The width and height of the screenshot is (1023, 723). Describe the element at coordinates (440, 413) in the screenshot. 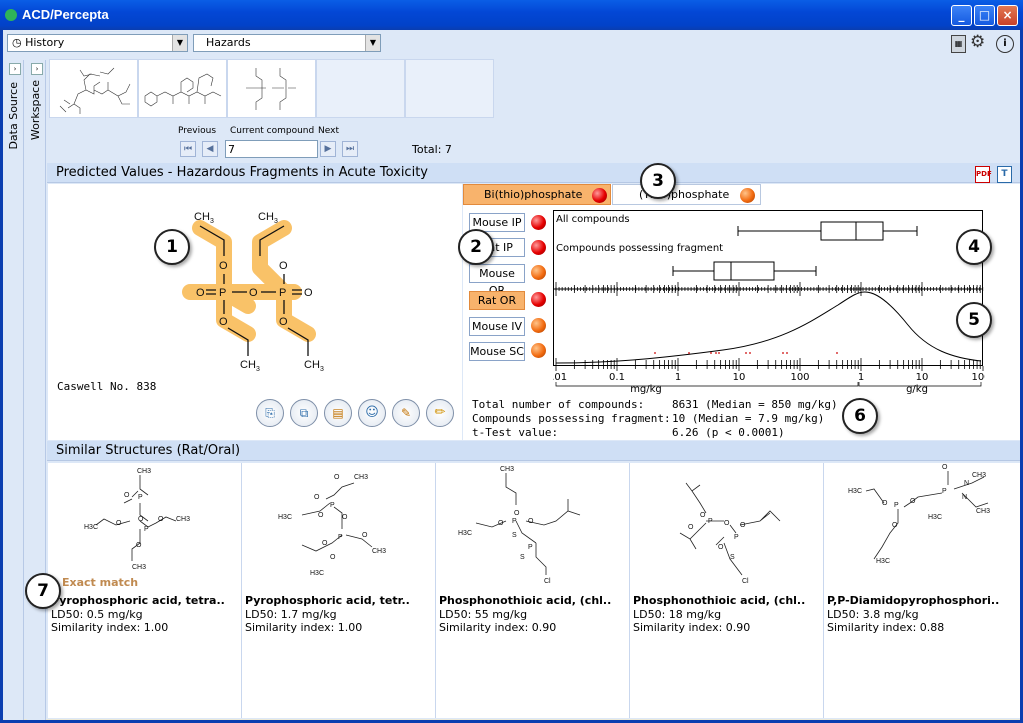

I see `pencil-icon: ✏` at that location.